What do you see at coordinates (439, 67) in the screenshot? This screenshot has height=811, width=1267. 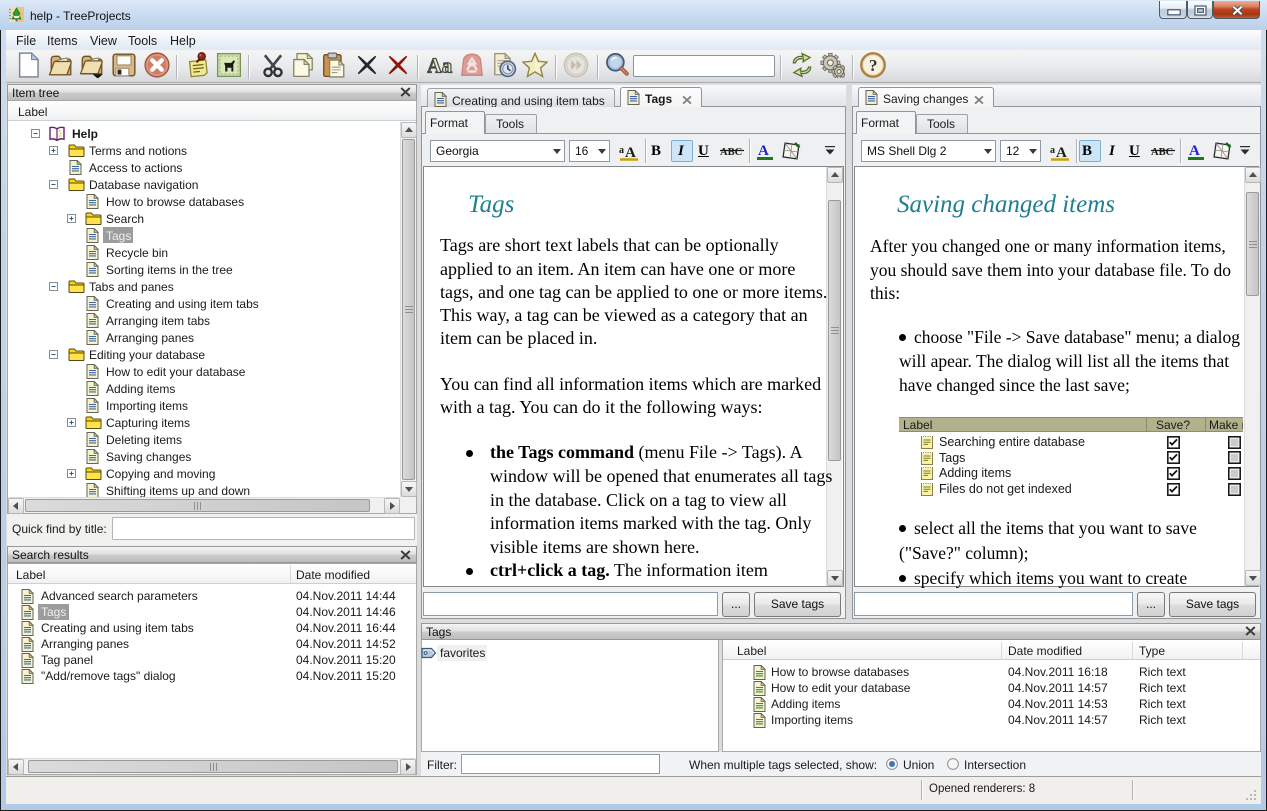 I see `svg-text: Aa` at bounding box center [439, 67].